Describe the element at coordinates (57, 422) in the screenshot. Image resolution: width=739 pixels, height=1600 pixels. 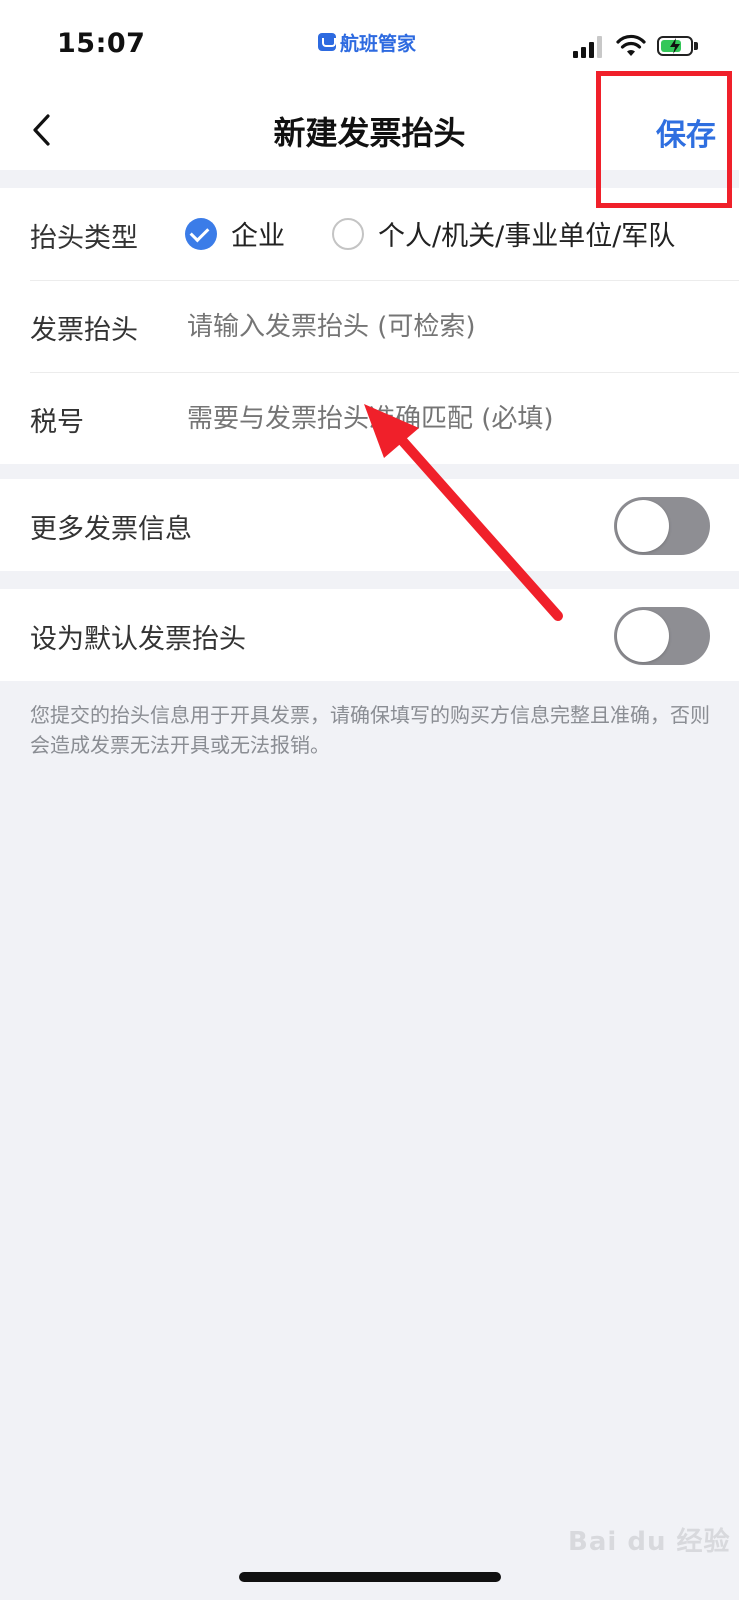
I see `tax-number-label: 税号` at that location.